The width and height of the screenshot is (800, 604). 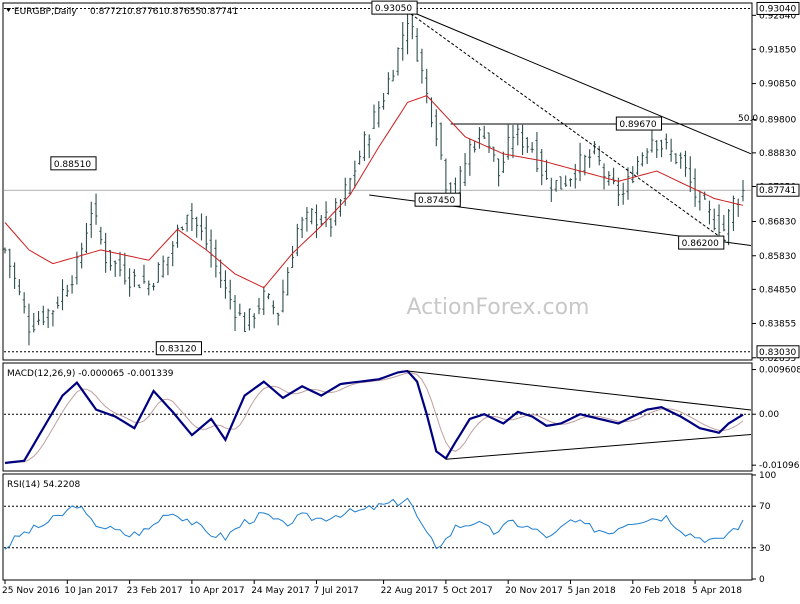 I want to click on price-y-tick-label: 0.86830, so click(x=777, y=222).